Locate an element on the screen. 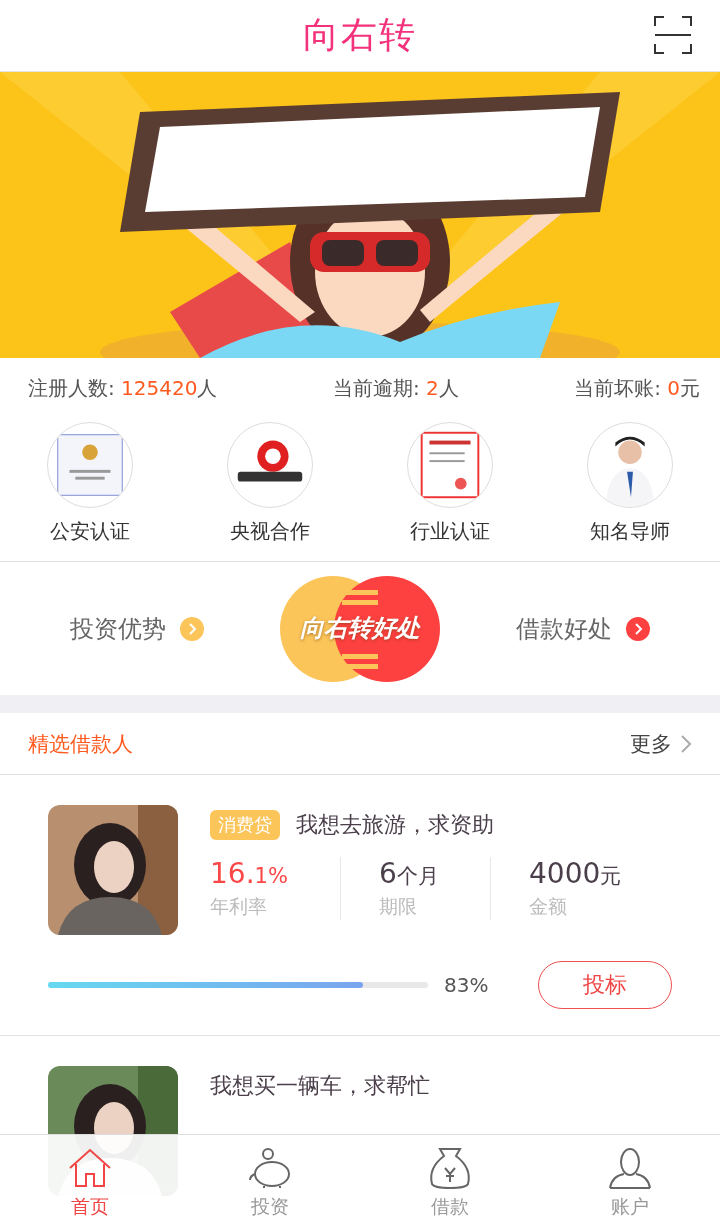 The width and height of the screenshot is (720, 1230). loan-title: 我想买一辆车，求帮忙 is located at coordinates (320, 1086).